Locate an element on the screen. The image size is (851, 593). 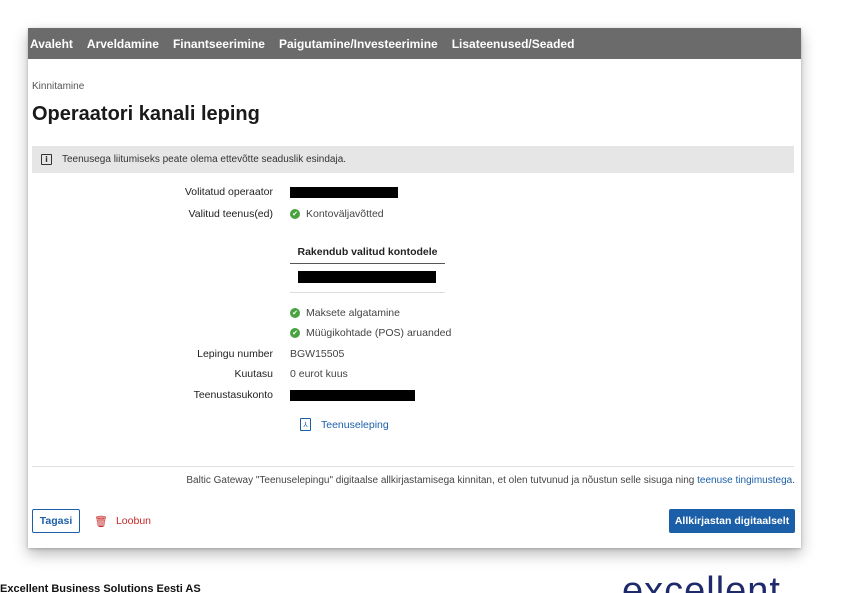
services-label: Valitud teenus(ed) is located at coordinates (230, 214).